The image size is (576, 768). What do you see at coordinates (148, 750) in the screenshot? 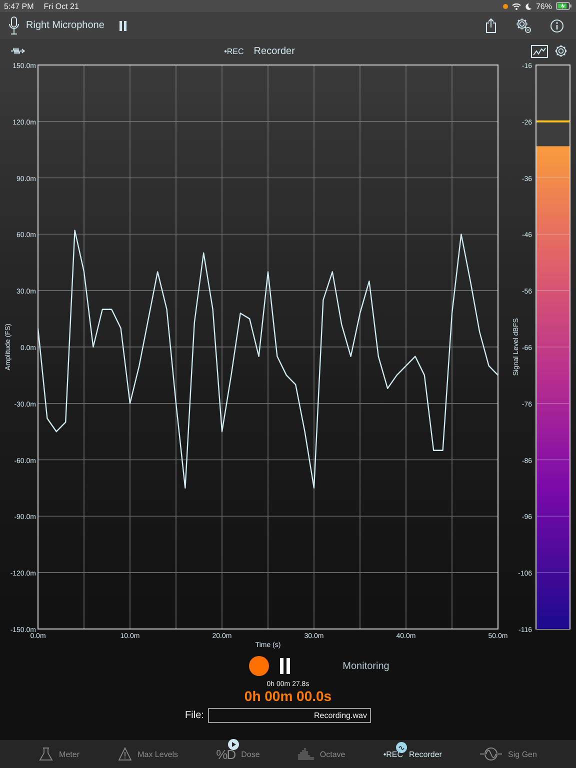
I see `tab: Max Levels` at bounding box center [148, 750].